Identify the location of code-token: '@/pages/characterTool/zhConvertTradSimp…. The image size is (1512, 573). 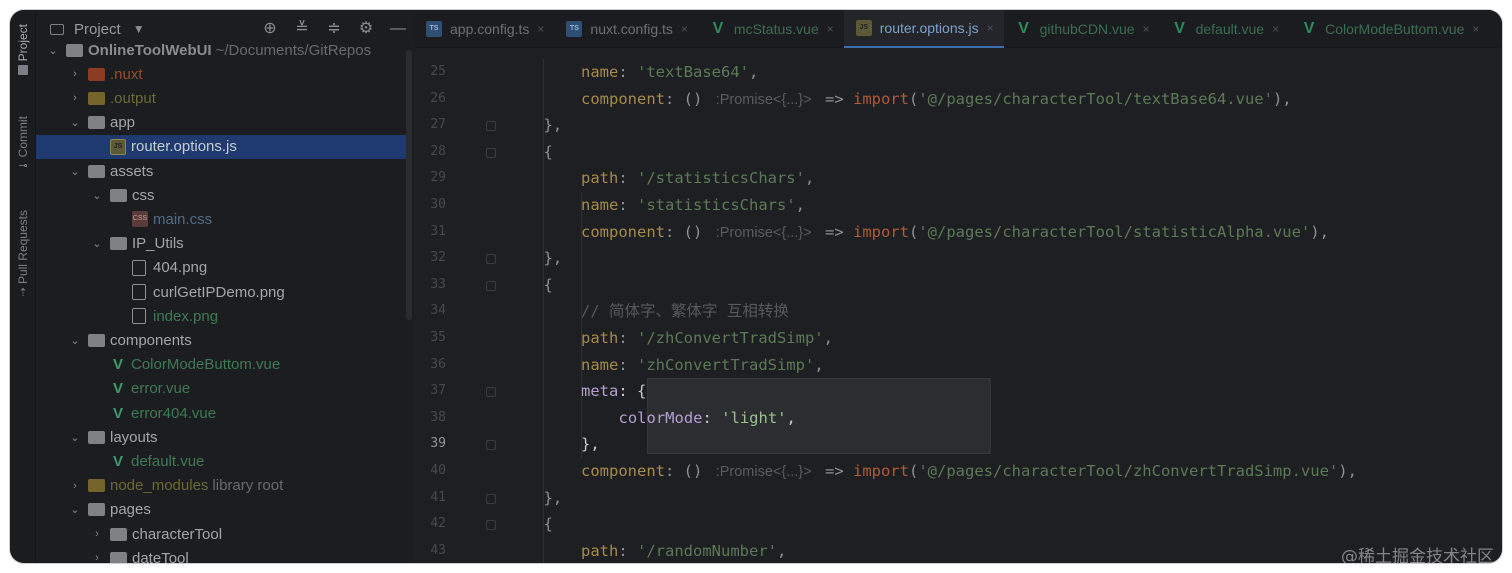
(1128, 471).